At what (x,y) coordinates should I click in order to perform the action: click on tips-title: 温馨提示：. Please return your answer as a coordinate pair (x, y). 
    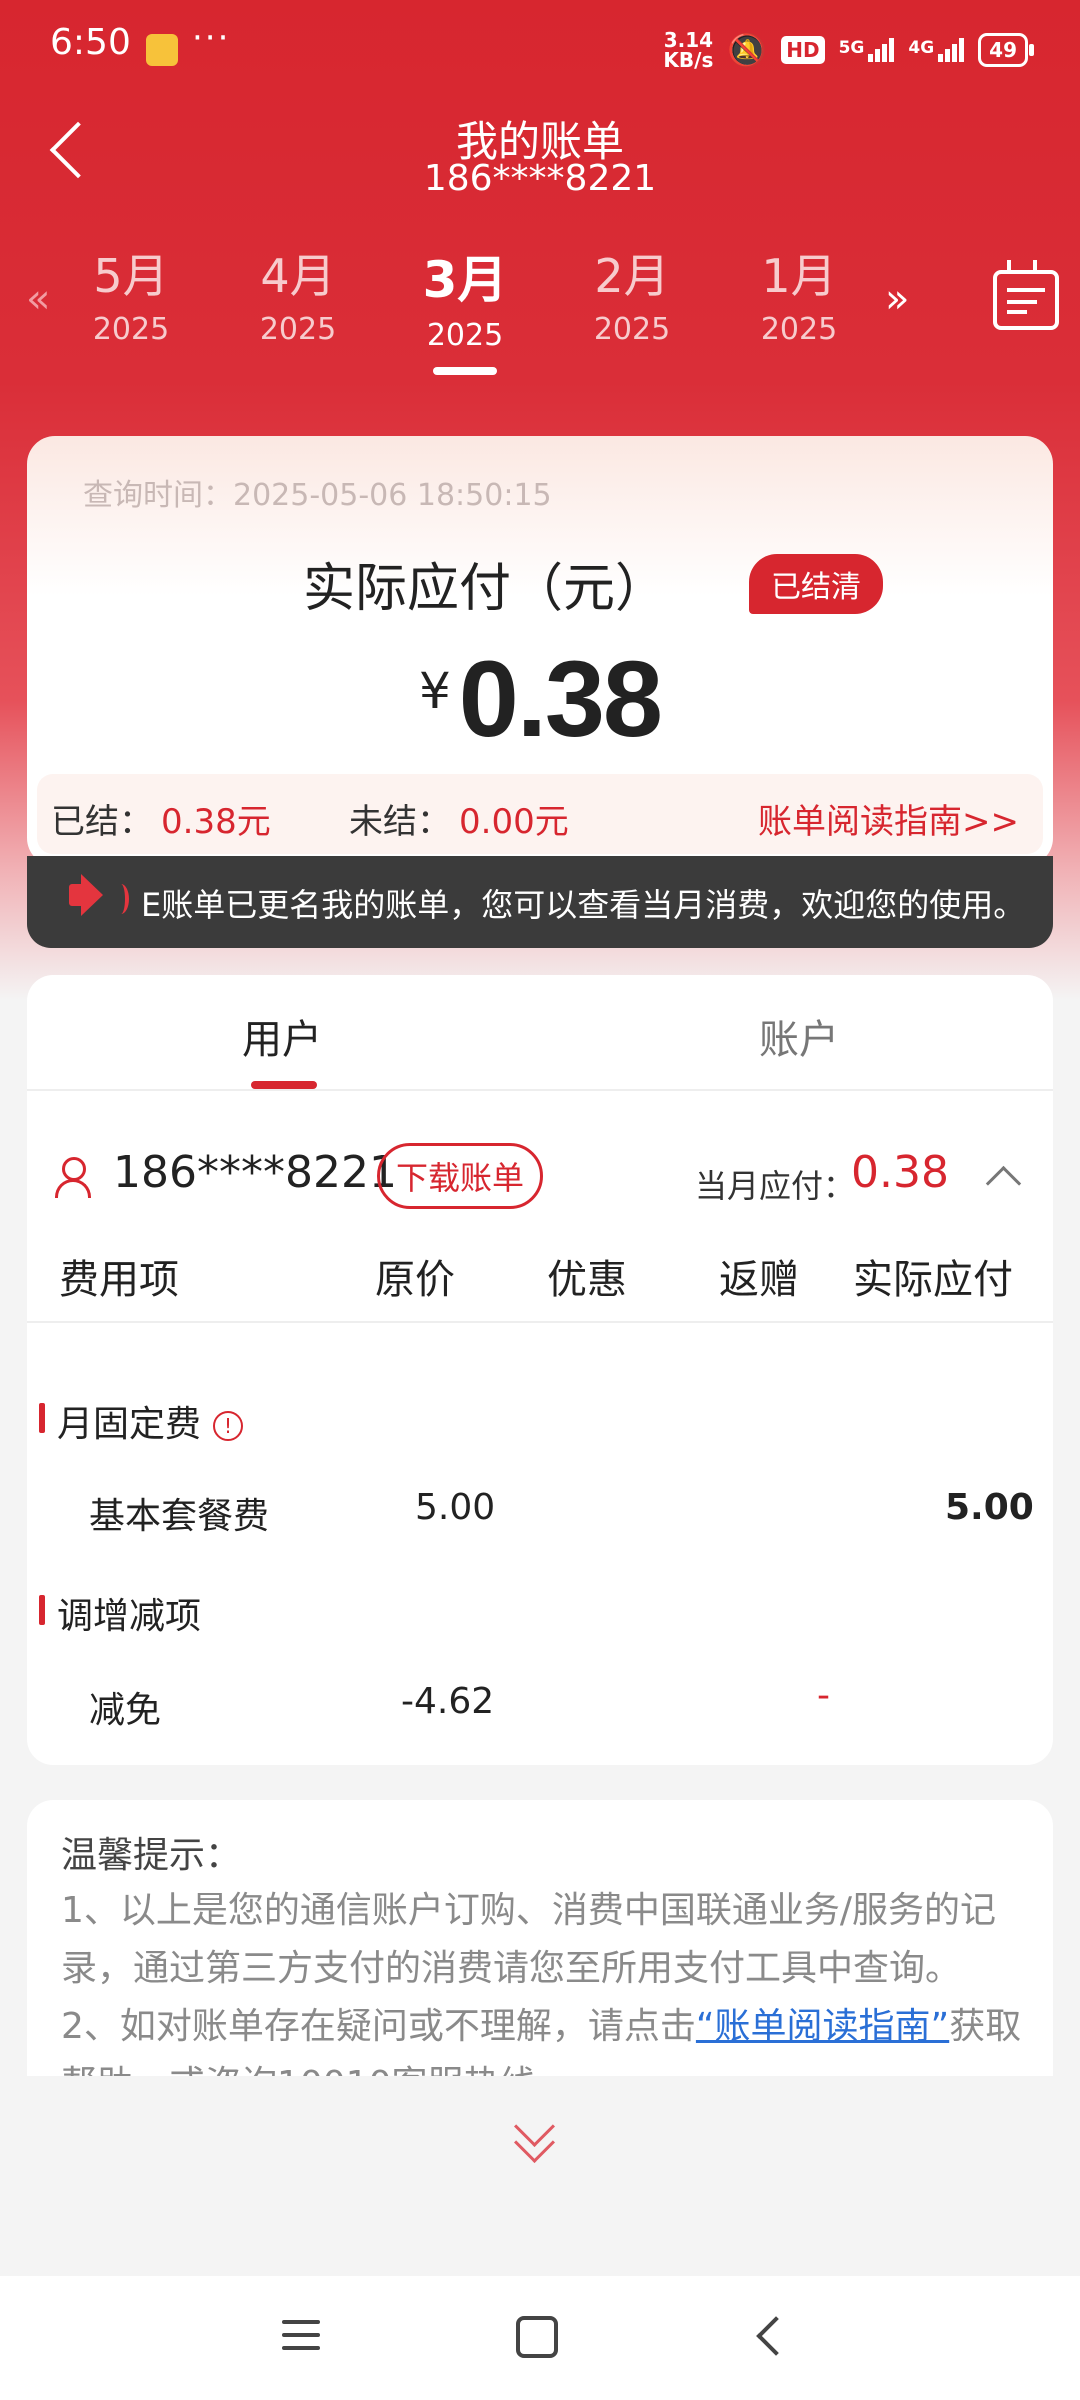
    Looking at the image, I should click on (151, 1855).